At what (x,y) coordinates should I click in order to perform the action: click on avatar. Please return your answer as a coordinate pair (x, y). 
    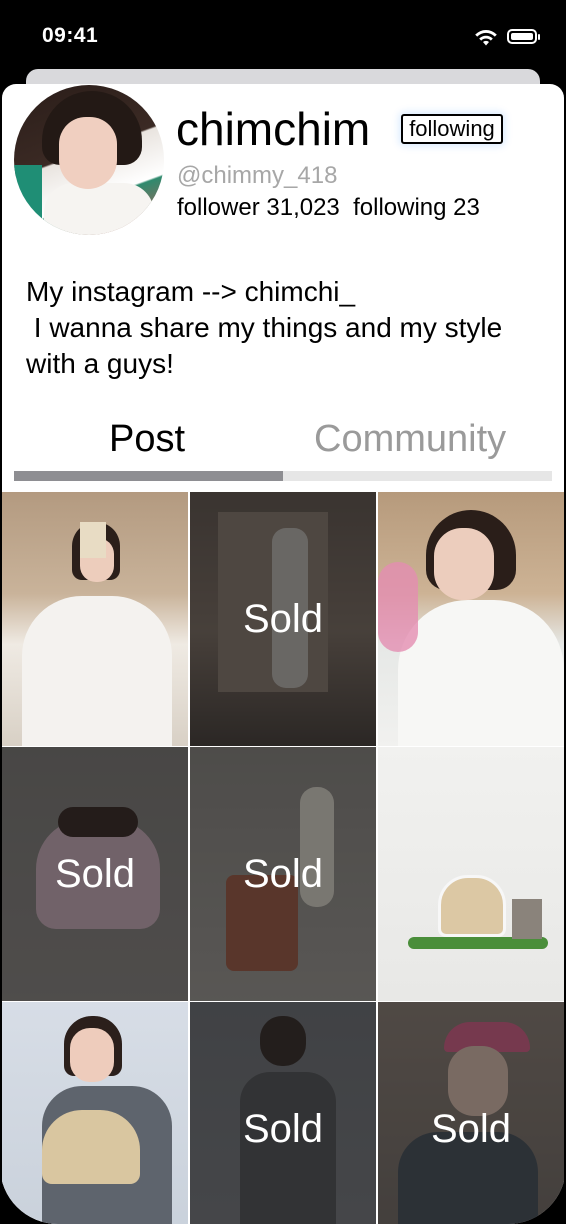
    Looking at the image, I should click on (89, 160).